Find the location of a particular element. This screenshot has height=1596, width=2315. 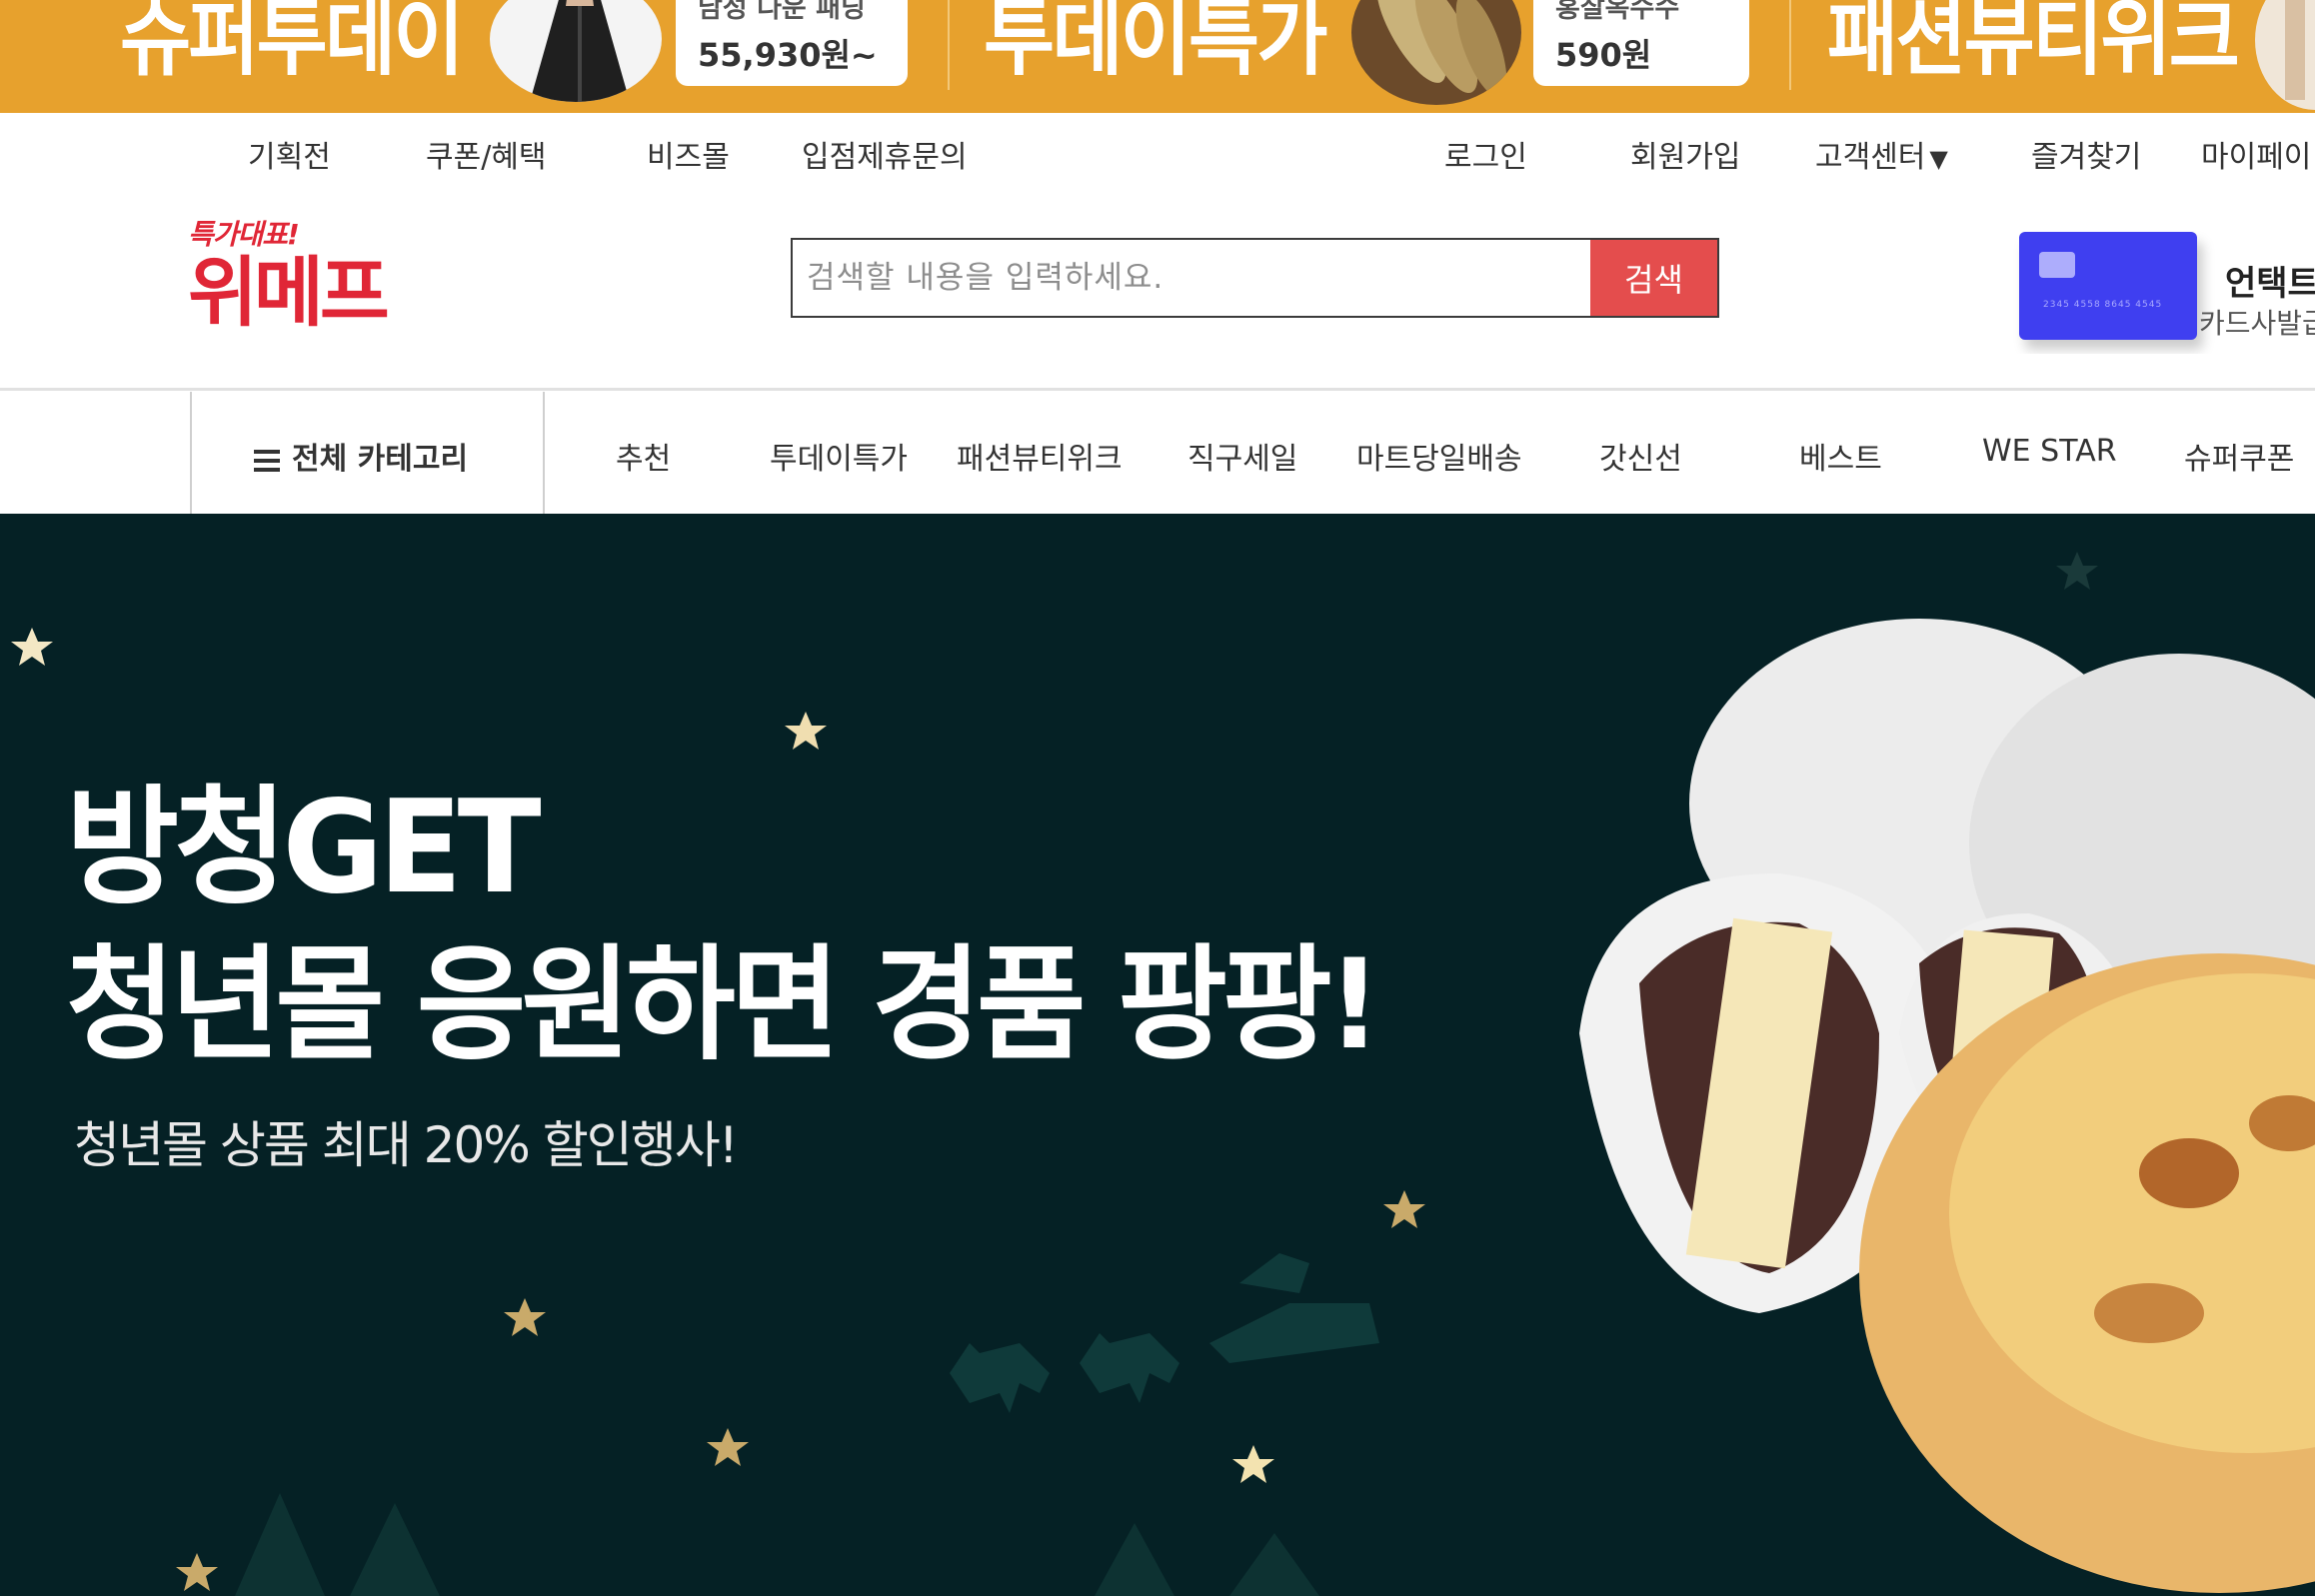

nav-link-partnership: 입점제휴문의 is located at coordinates (885, 154).